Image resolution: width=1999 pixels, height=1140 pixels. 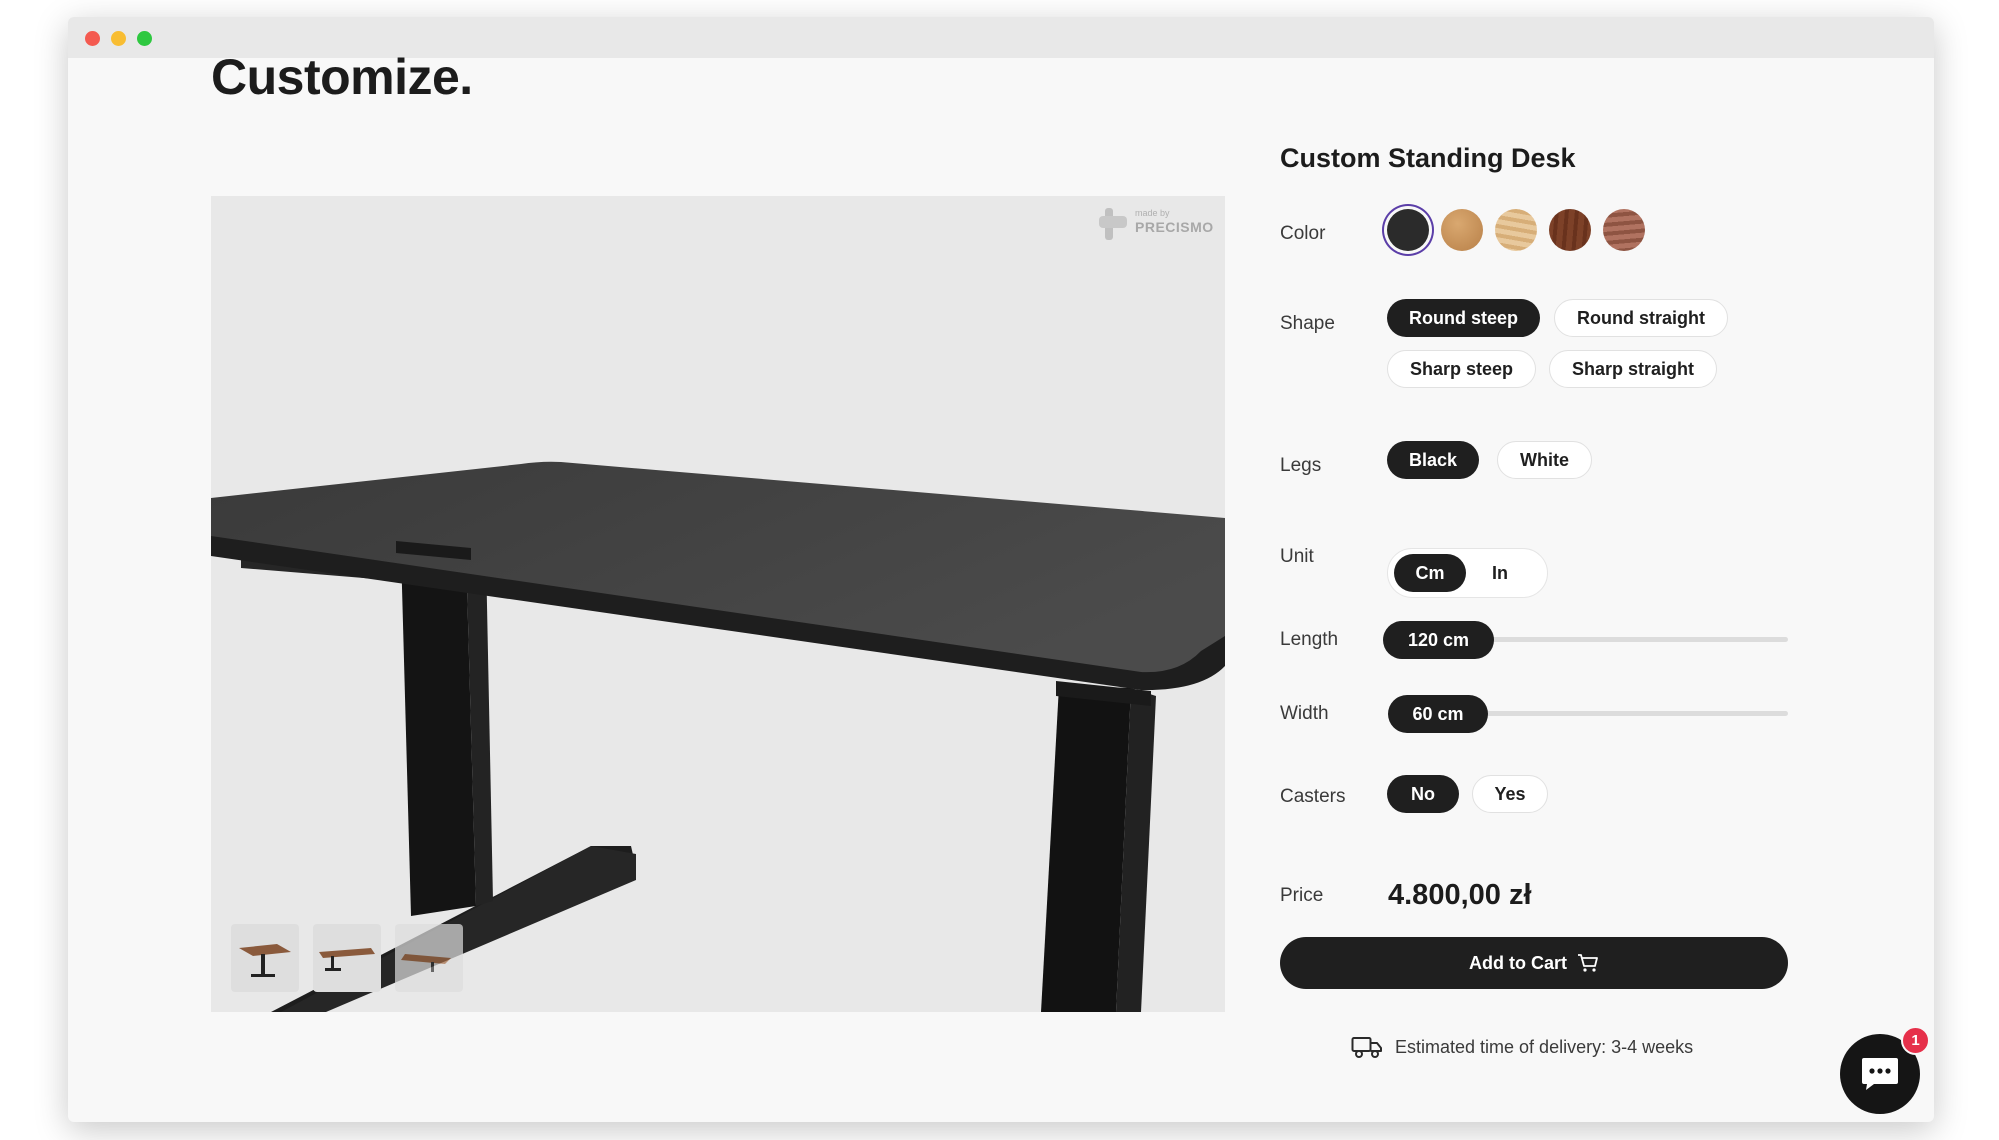 I want to click on add-to-cart-button: Add to Cart, so click(x=1534, y=963).